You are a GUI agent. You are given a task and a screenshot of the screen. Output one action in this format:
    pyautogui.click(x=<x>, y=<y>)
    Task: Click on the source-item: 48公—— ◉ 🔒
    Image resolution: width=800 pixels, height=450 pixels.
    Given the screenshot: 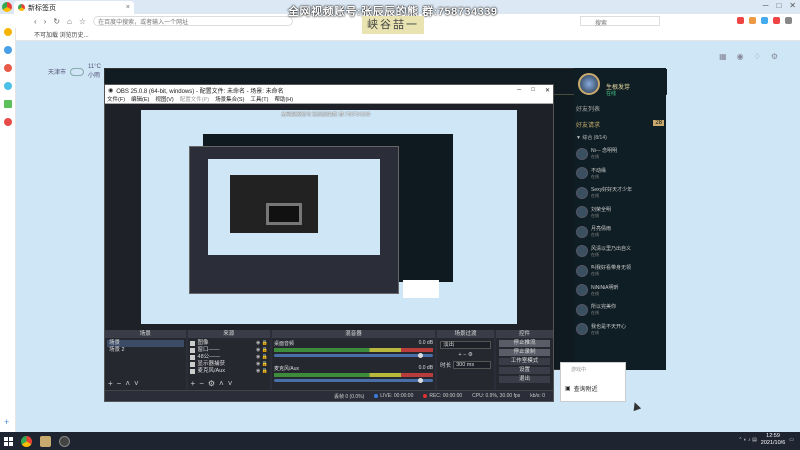 What is the action you would take?
    pyautogui.click(x=228, y=357)
    